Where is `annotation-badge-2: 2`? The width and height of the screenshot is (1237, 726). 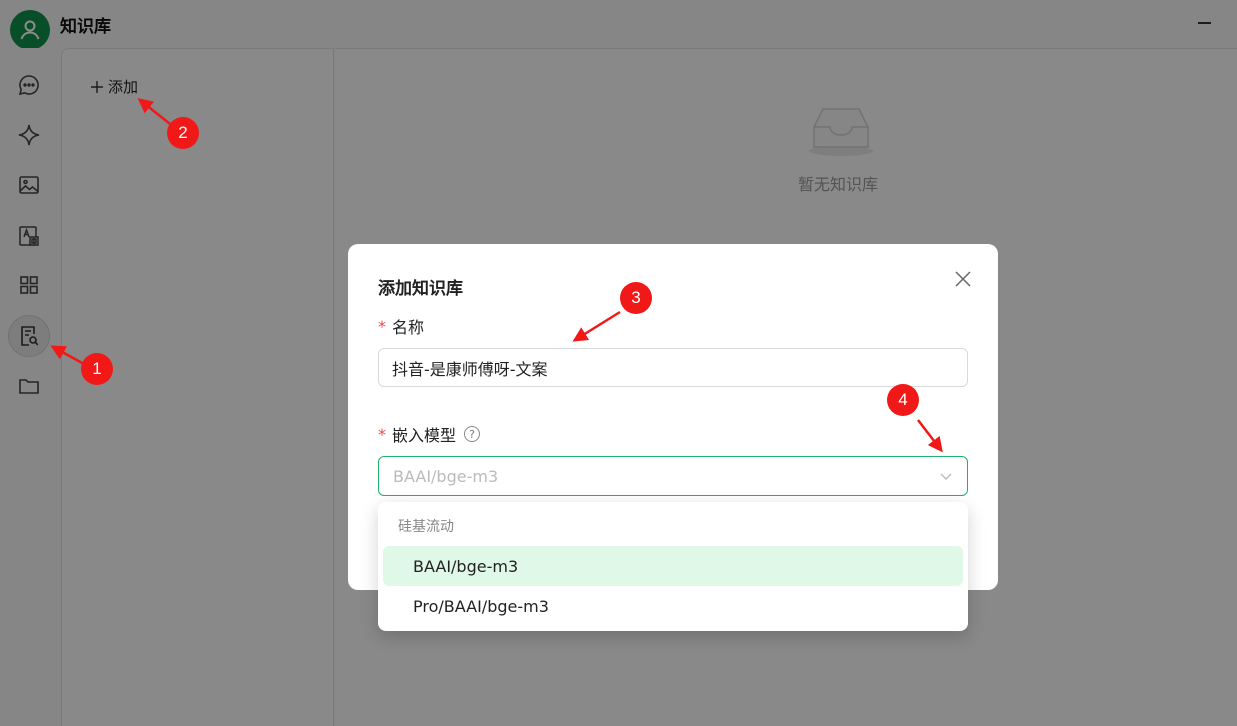
annotation-badge-2: 2 is located at coordinates (183, 133).